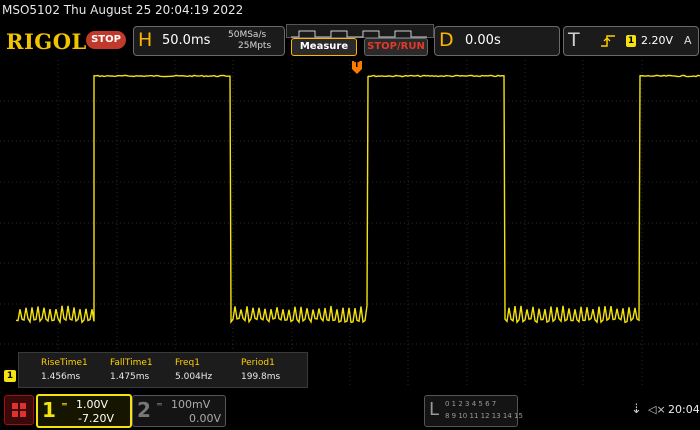 This screenshot has width=700, height=430. I want to click on clock-time: 20:04, so click(684, 409).